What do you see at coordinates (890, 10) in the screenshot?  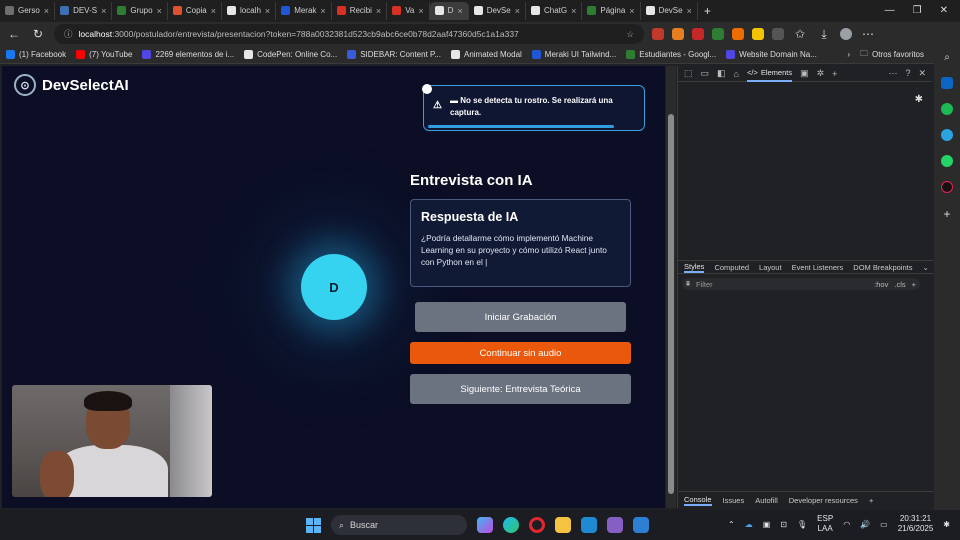 I see `minimize-icon: —` at bounding box center [890, 10].